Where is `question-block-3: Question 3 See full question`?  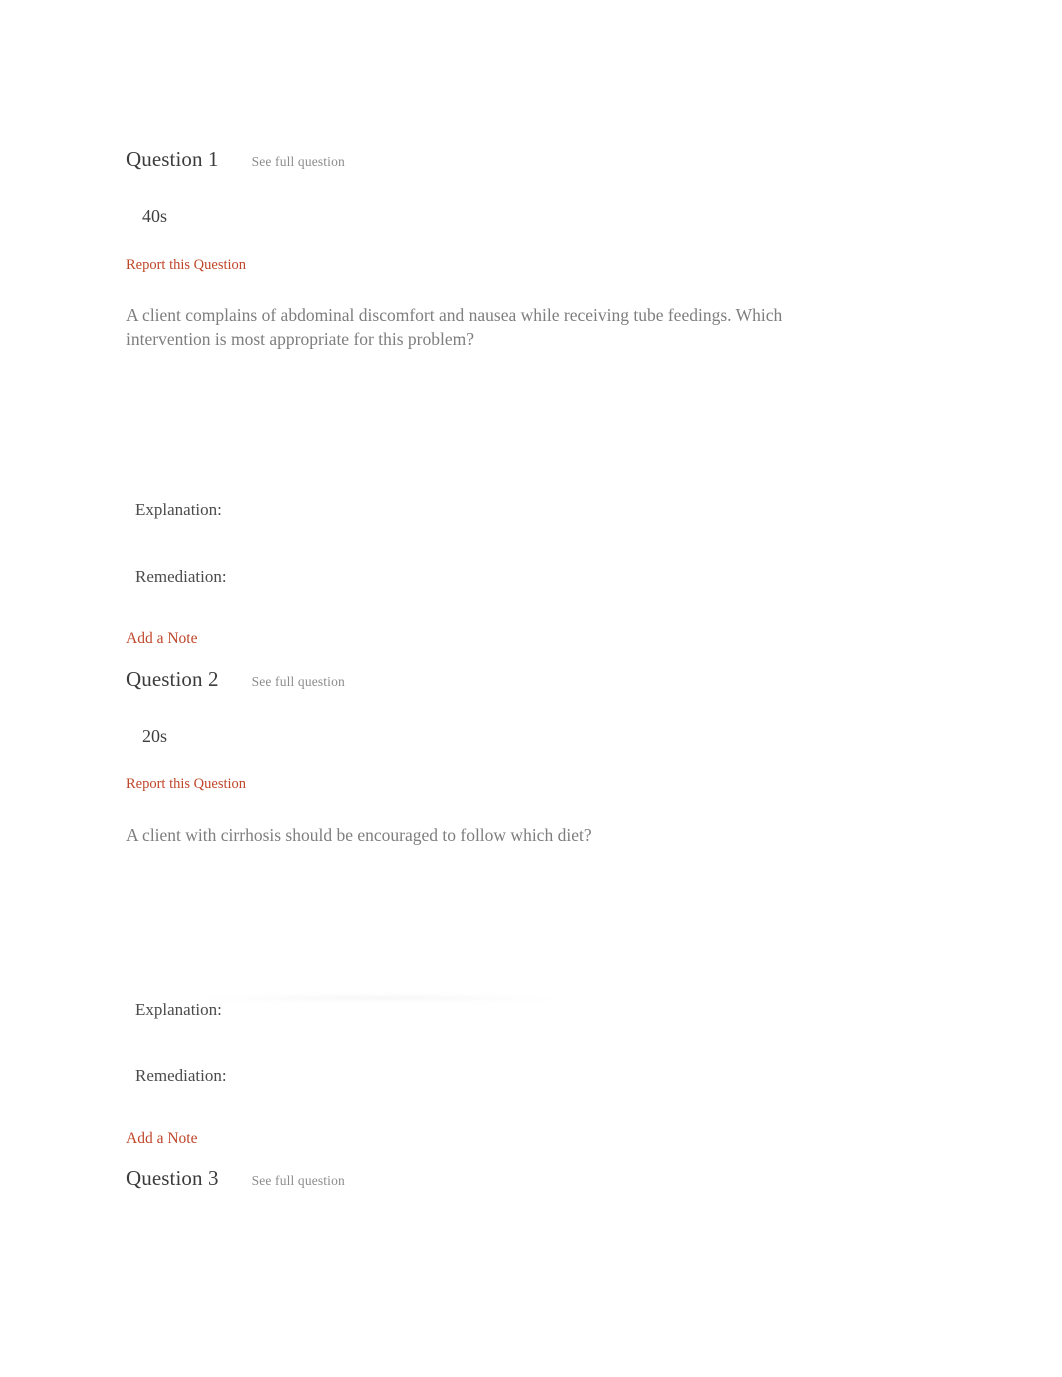 question-block-3: Question 3 See full question is located at coordinates (536, 1178).